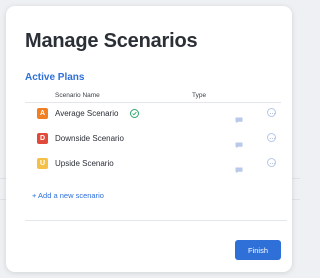 The image size is (320, 278). What do you see at coordinates (42, 163) in the screenshot?
I see `scenario-badge: U` at bounding box center [42, 163].